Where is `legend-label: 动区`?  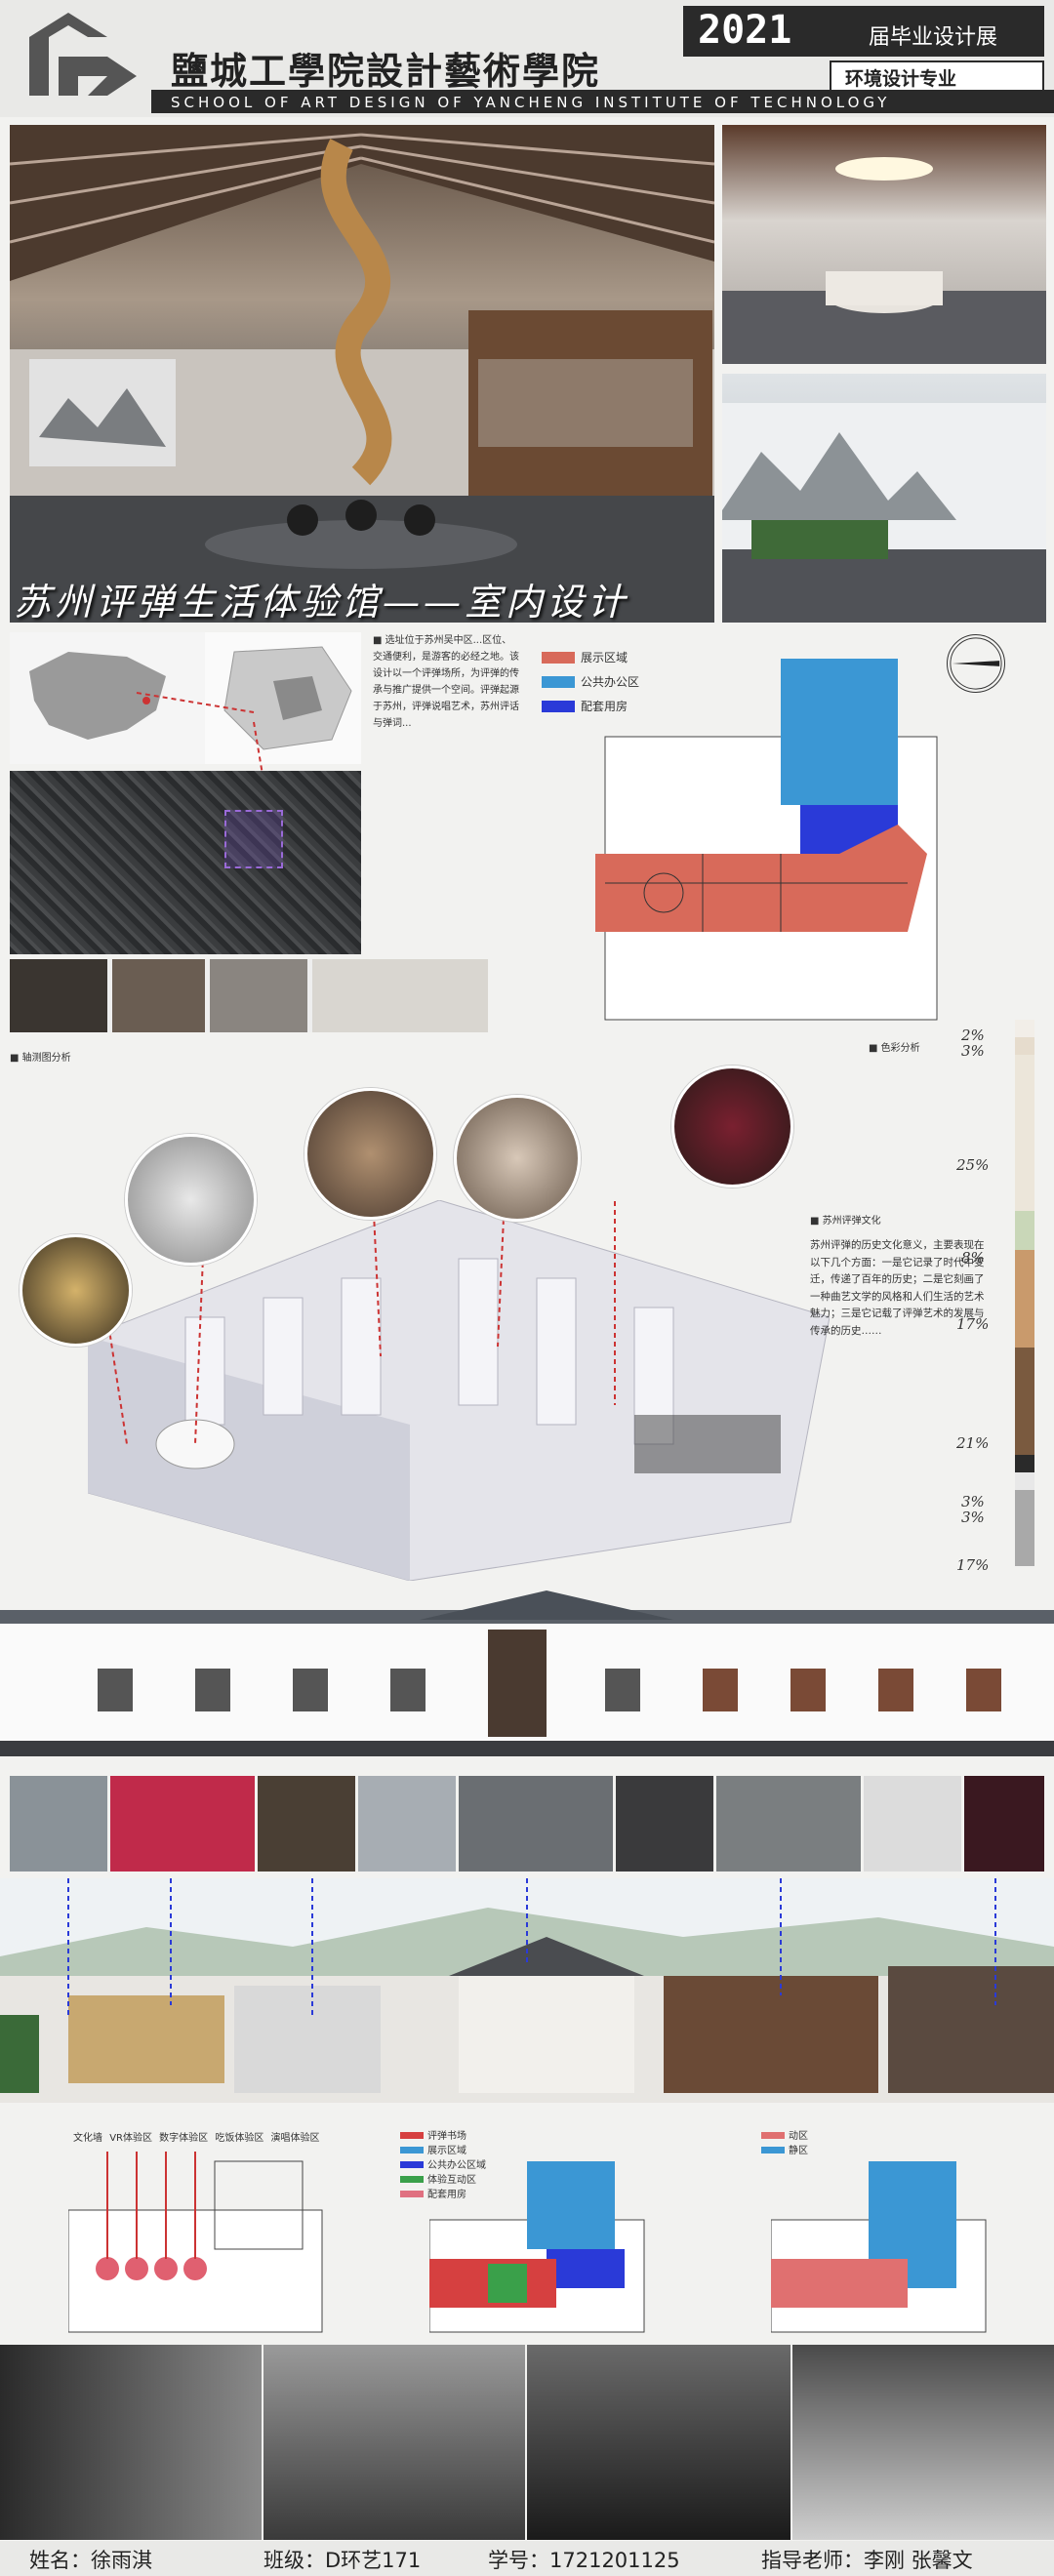 legend-label: 动区 is located at coordinates (799, 2136).